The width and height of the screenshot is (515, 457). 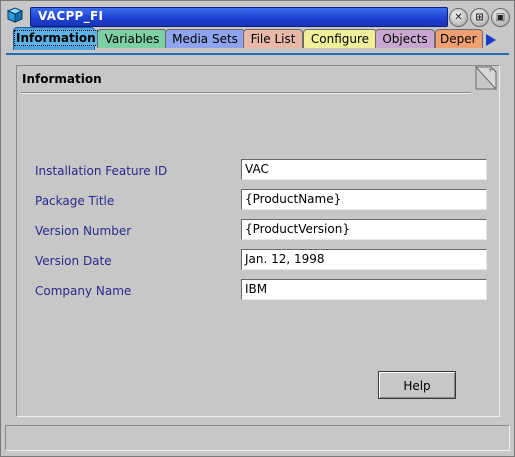 What do you see at coordinates (246, 93) in the screenshot?
I see `header-divider` at bounding box center [246, 93].